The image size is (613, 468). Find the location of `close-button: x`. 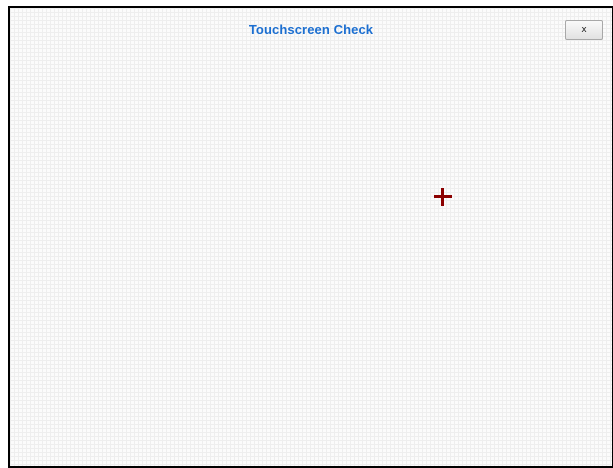

close-button: x is located at coordinates (584, 30).